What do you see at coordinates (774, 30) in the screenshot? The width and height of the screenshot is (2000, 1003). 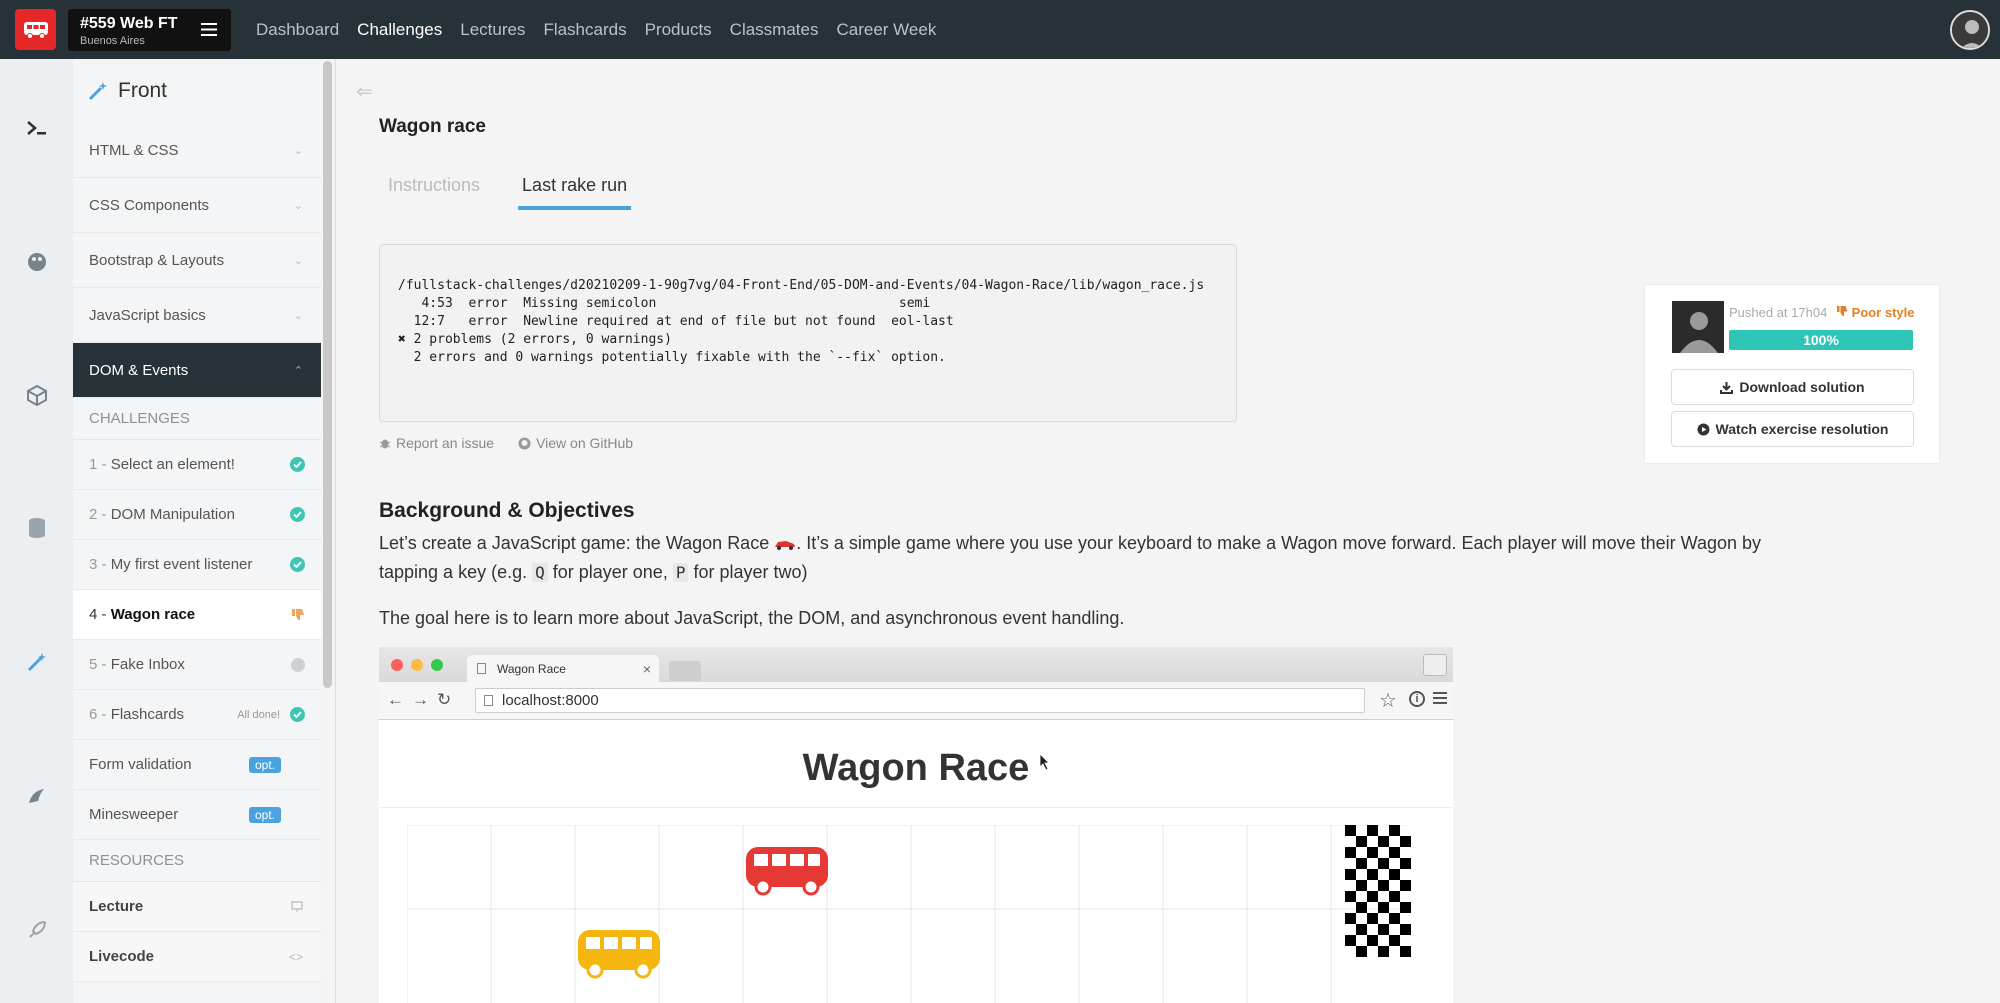 I see `nav-classmates: Classmates` at bounding box center [774, 30].